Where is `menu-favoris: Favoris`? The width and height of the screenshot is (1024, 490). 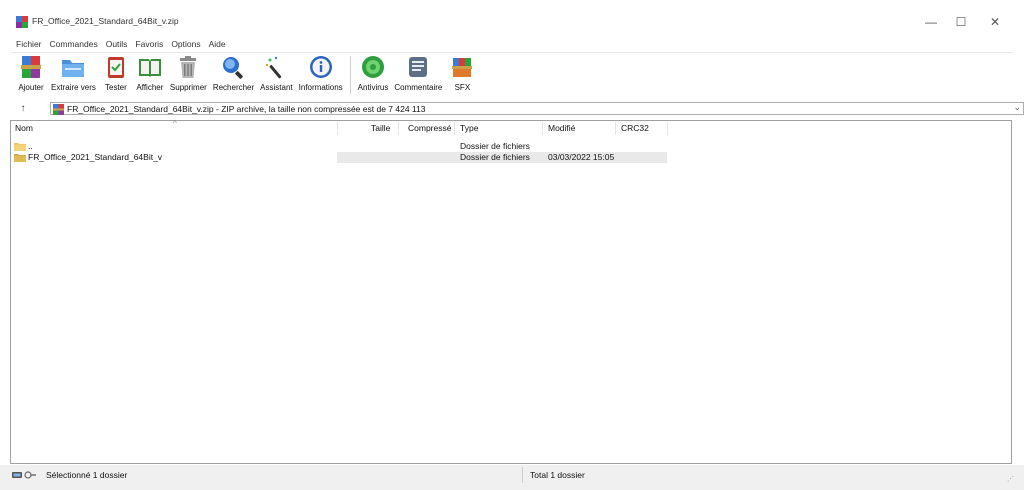
menu-favoris: Favoris is located at coordinates (149, 44).